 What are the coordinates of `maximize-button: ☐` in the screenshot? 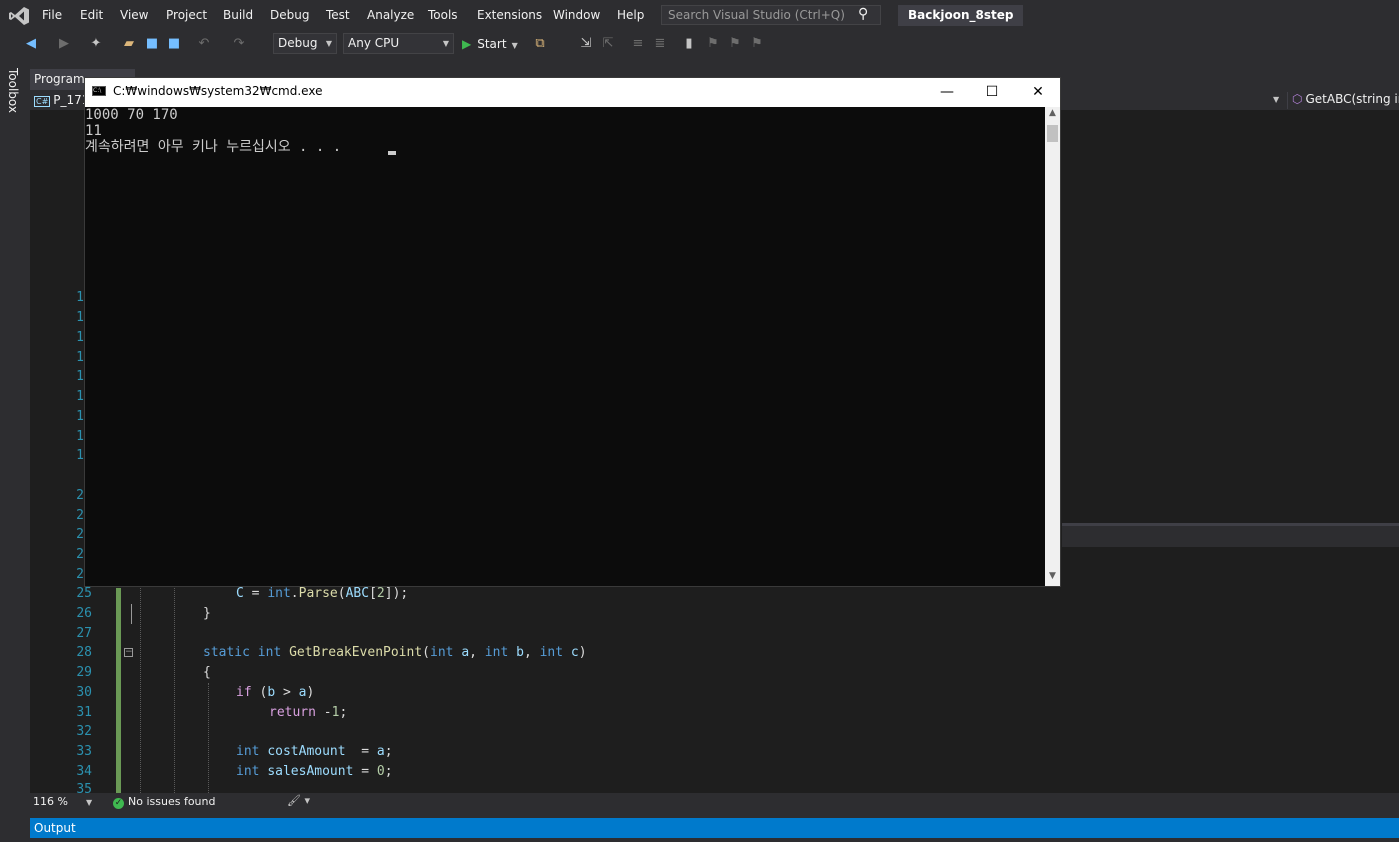 It's located at (992, 92).